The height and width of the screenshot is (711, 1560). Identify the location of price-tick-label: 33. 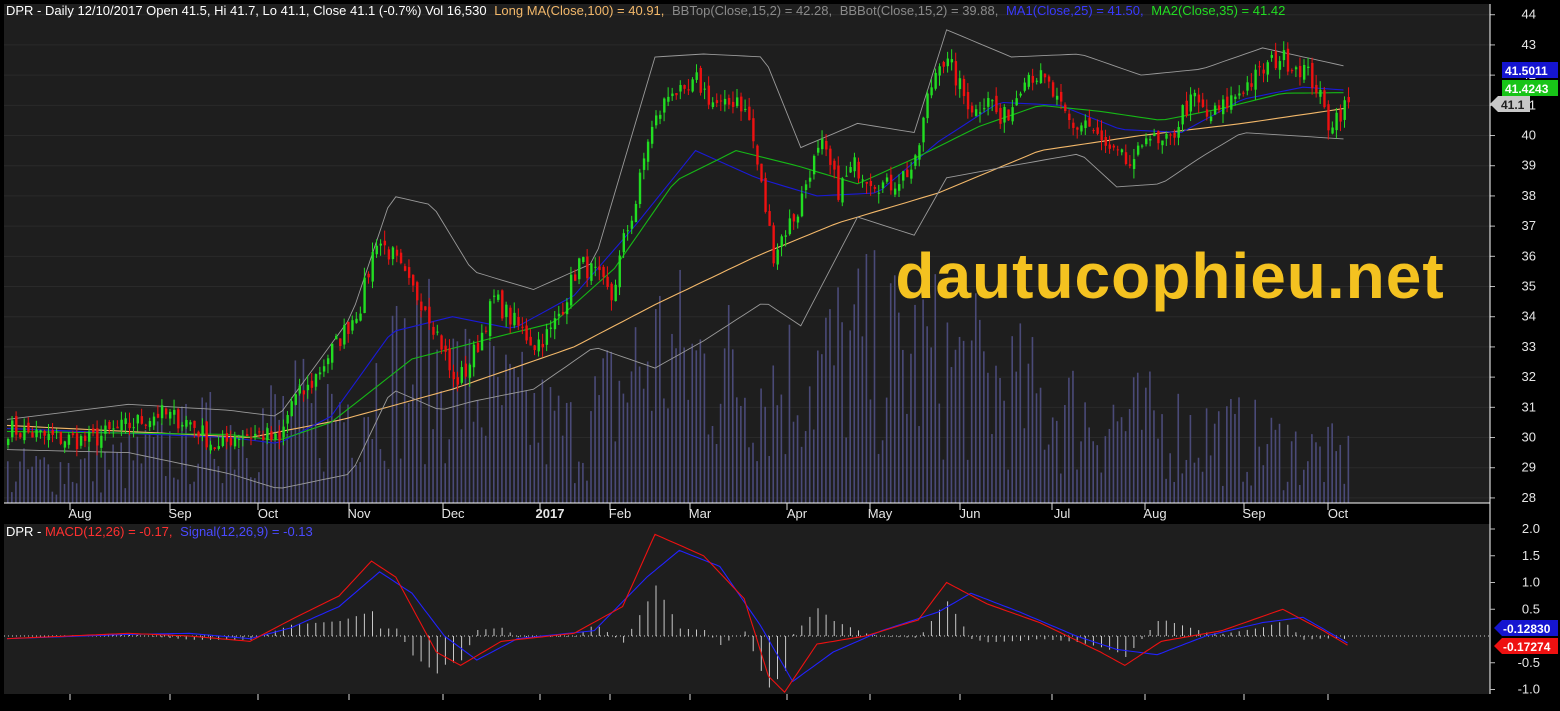
(1529, 346).